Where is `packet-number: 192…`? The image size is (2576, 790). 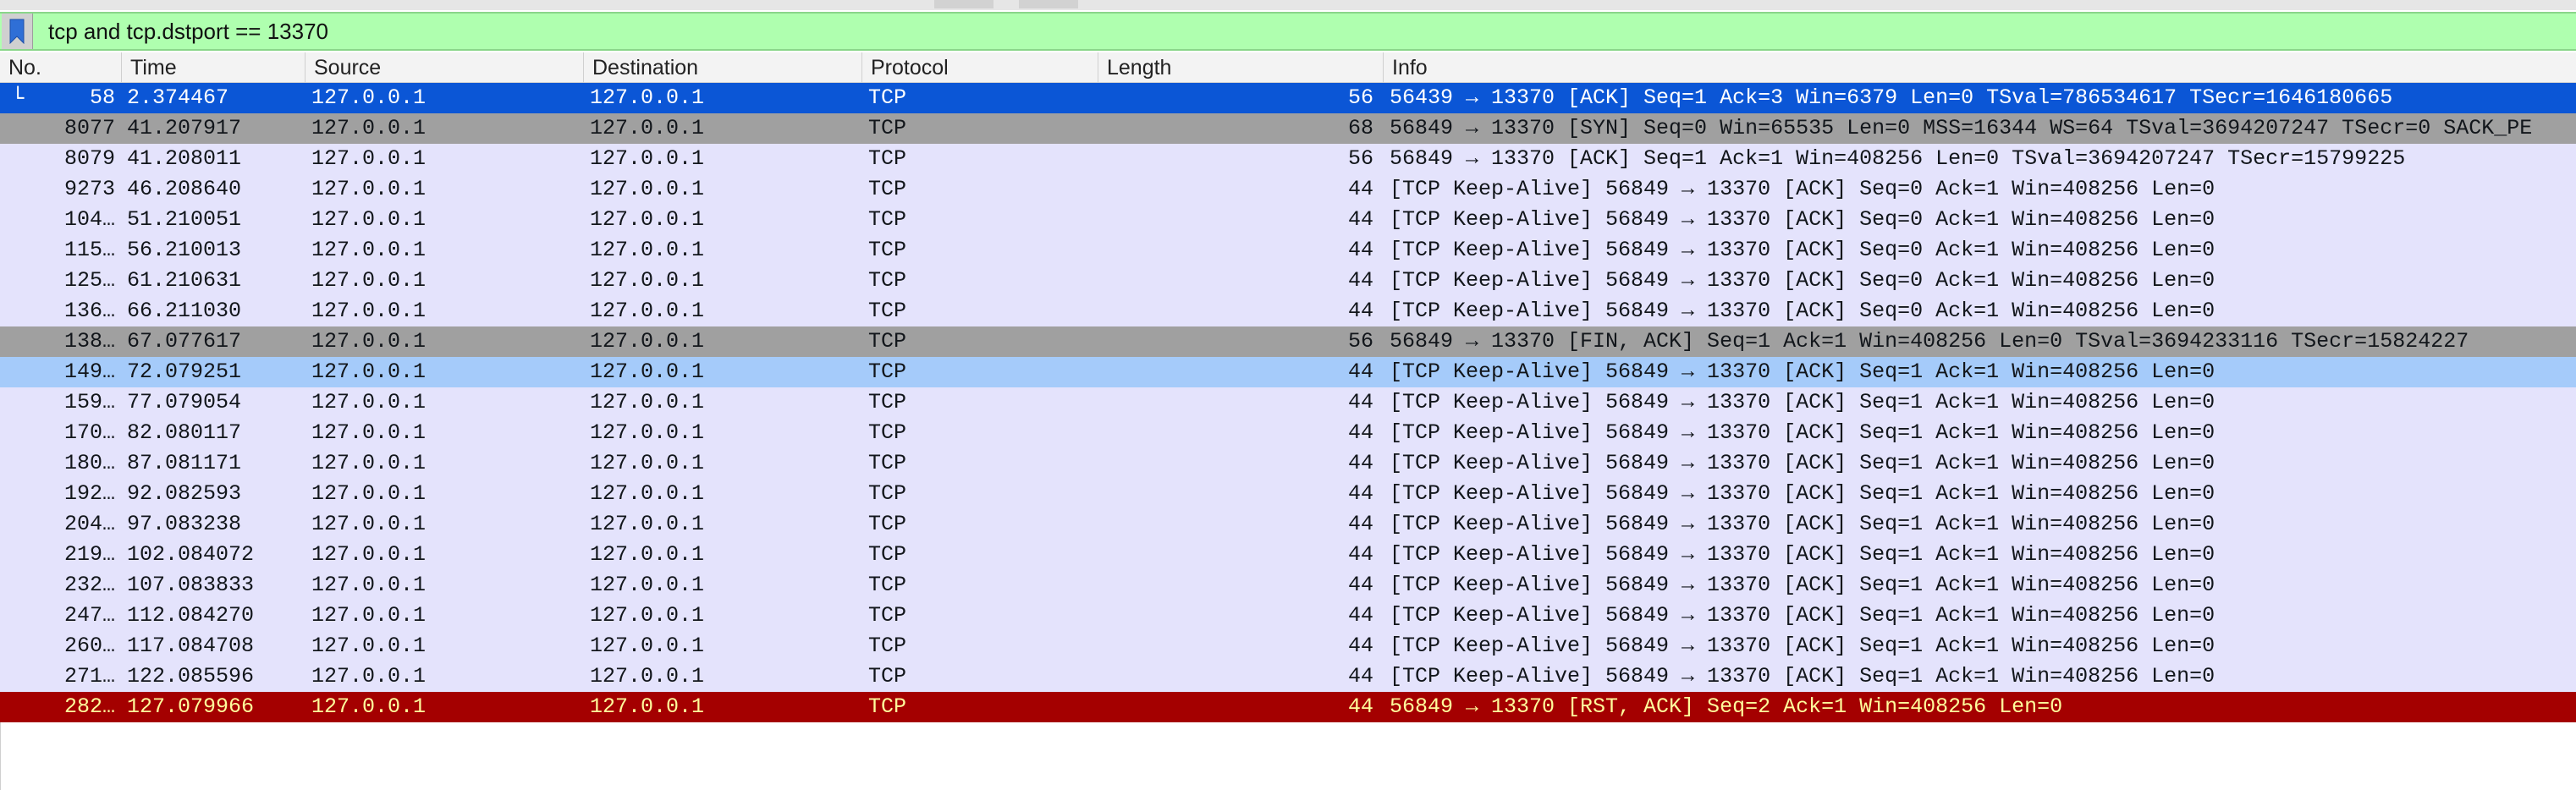
packet-number: 192… is located at coordinates (89, 493).